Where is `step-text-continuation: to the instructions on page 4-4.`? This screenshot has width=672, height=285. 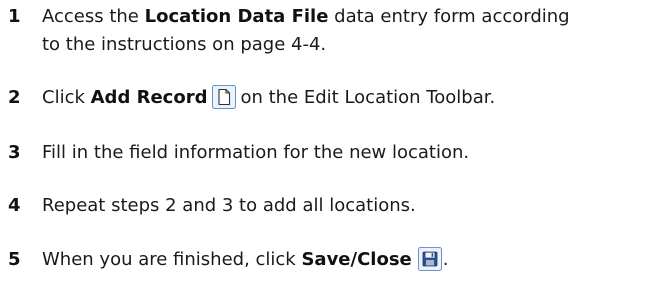
step-text-continuation: to the instructions on page 4-4. is located at coordinates (184, 44).